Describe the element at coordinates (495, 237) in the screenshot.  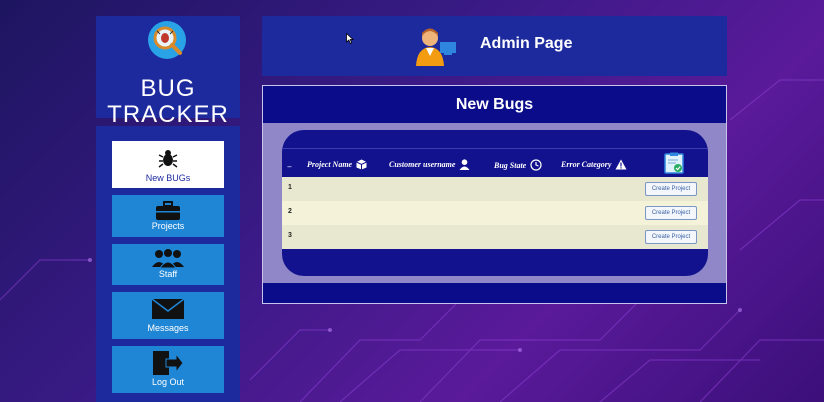
I see `table-row: 3 Create Project` at that location.